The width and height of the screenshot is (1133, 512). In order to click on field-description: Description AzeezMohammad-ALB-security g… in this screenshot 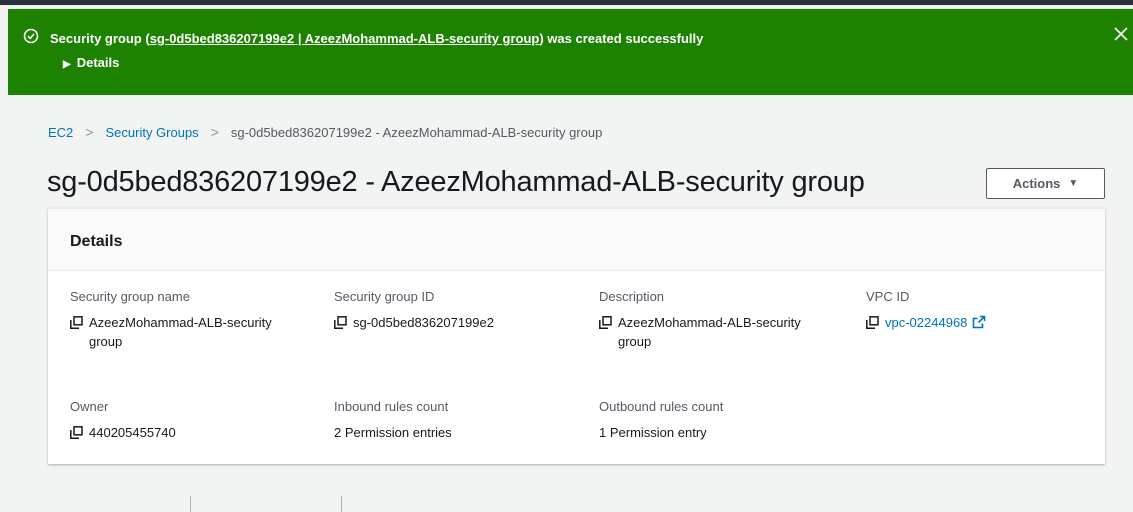, I will do `click(709, 320)`.